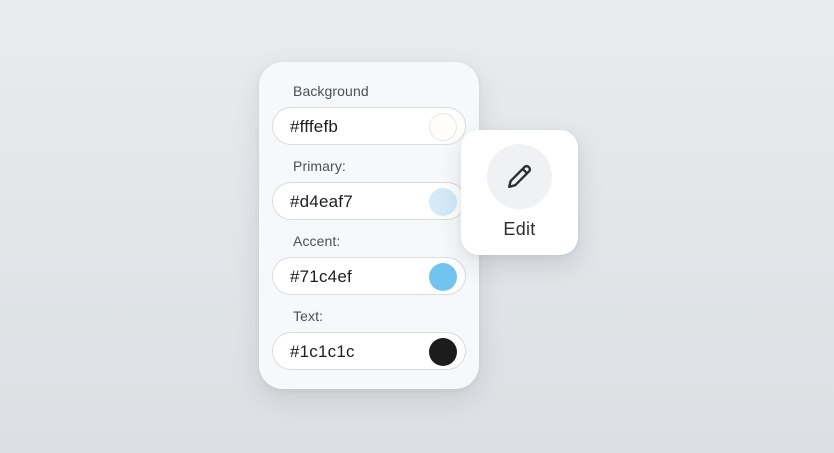  Describe the element at coordinates (369, 126) in the screenshot. I see `background-color-field: #fffefb` at that location.